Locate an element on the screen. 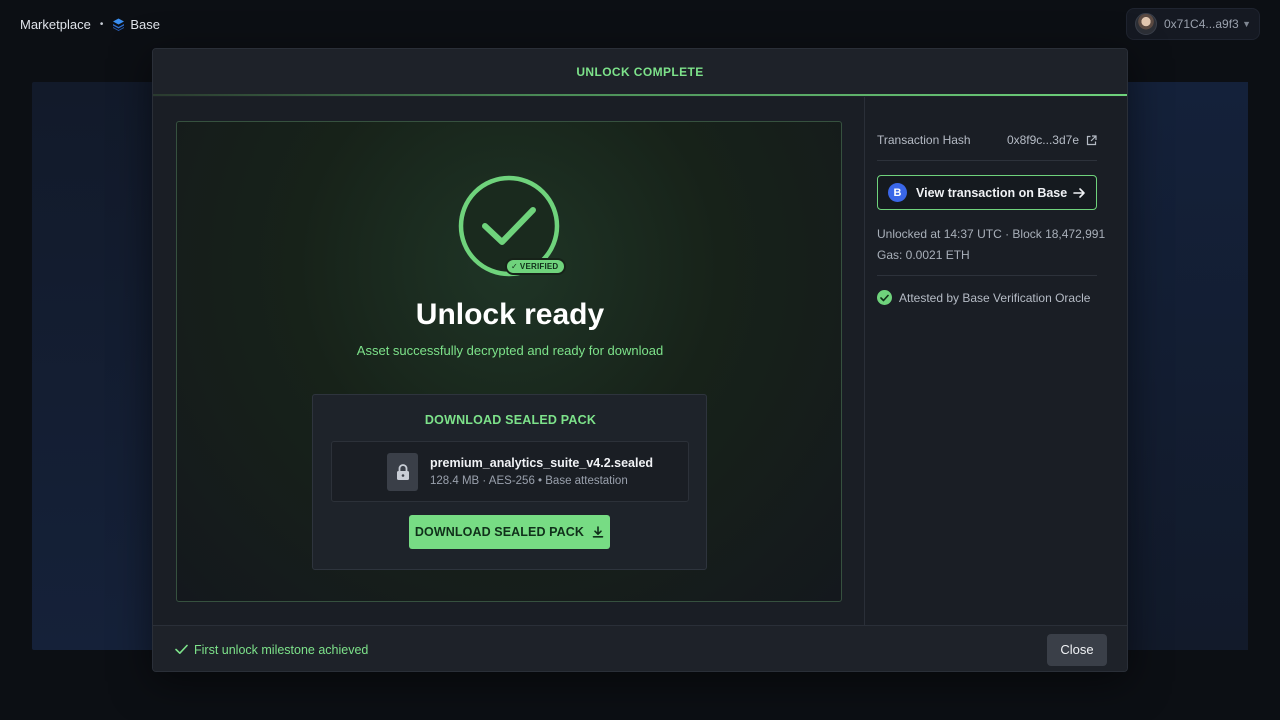 This screenshot has height=720, width=1280. background-panel-right is located at coordinates (1187, 366).